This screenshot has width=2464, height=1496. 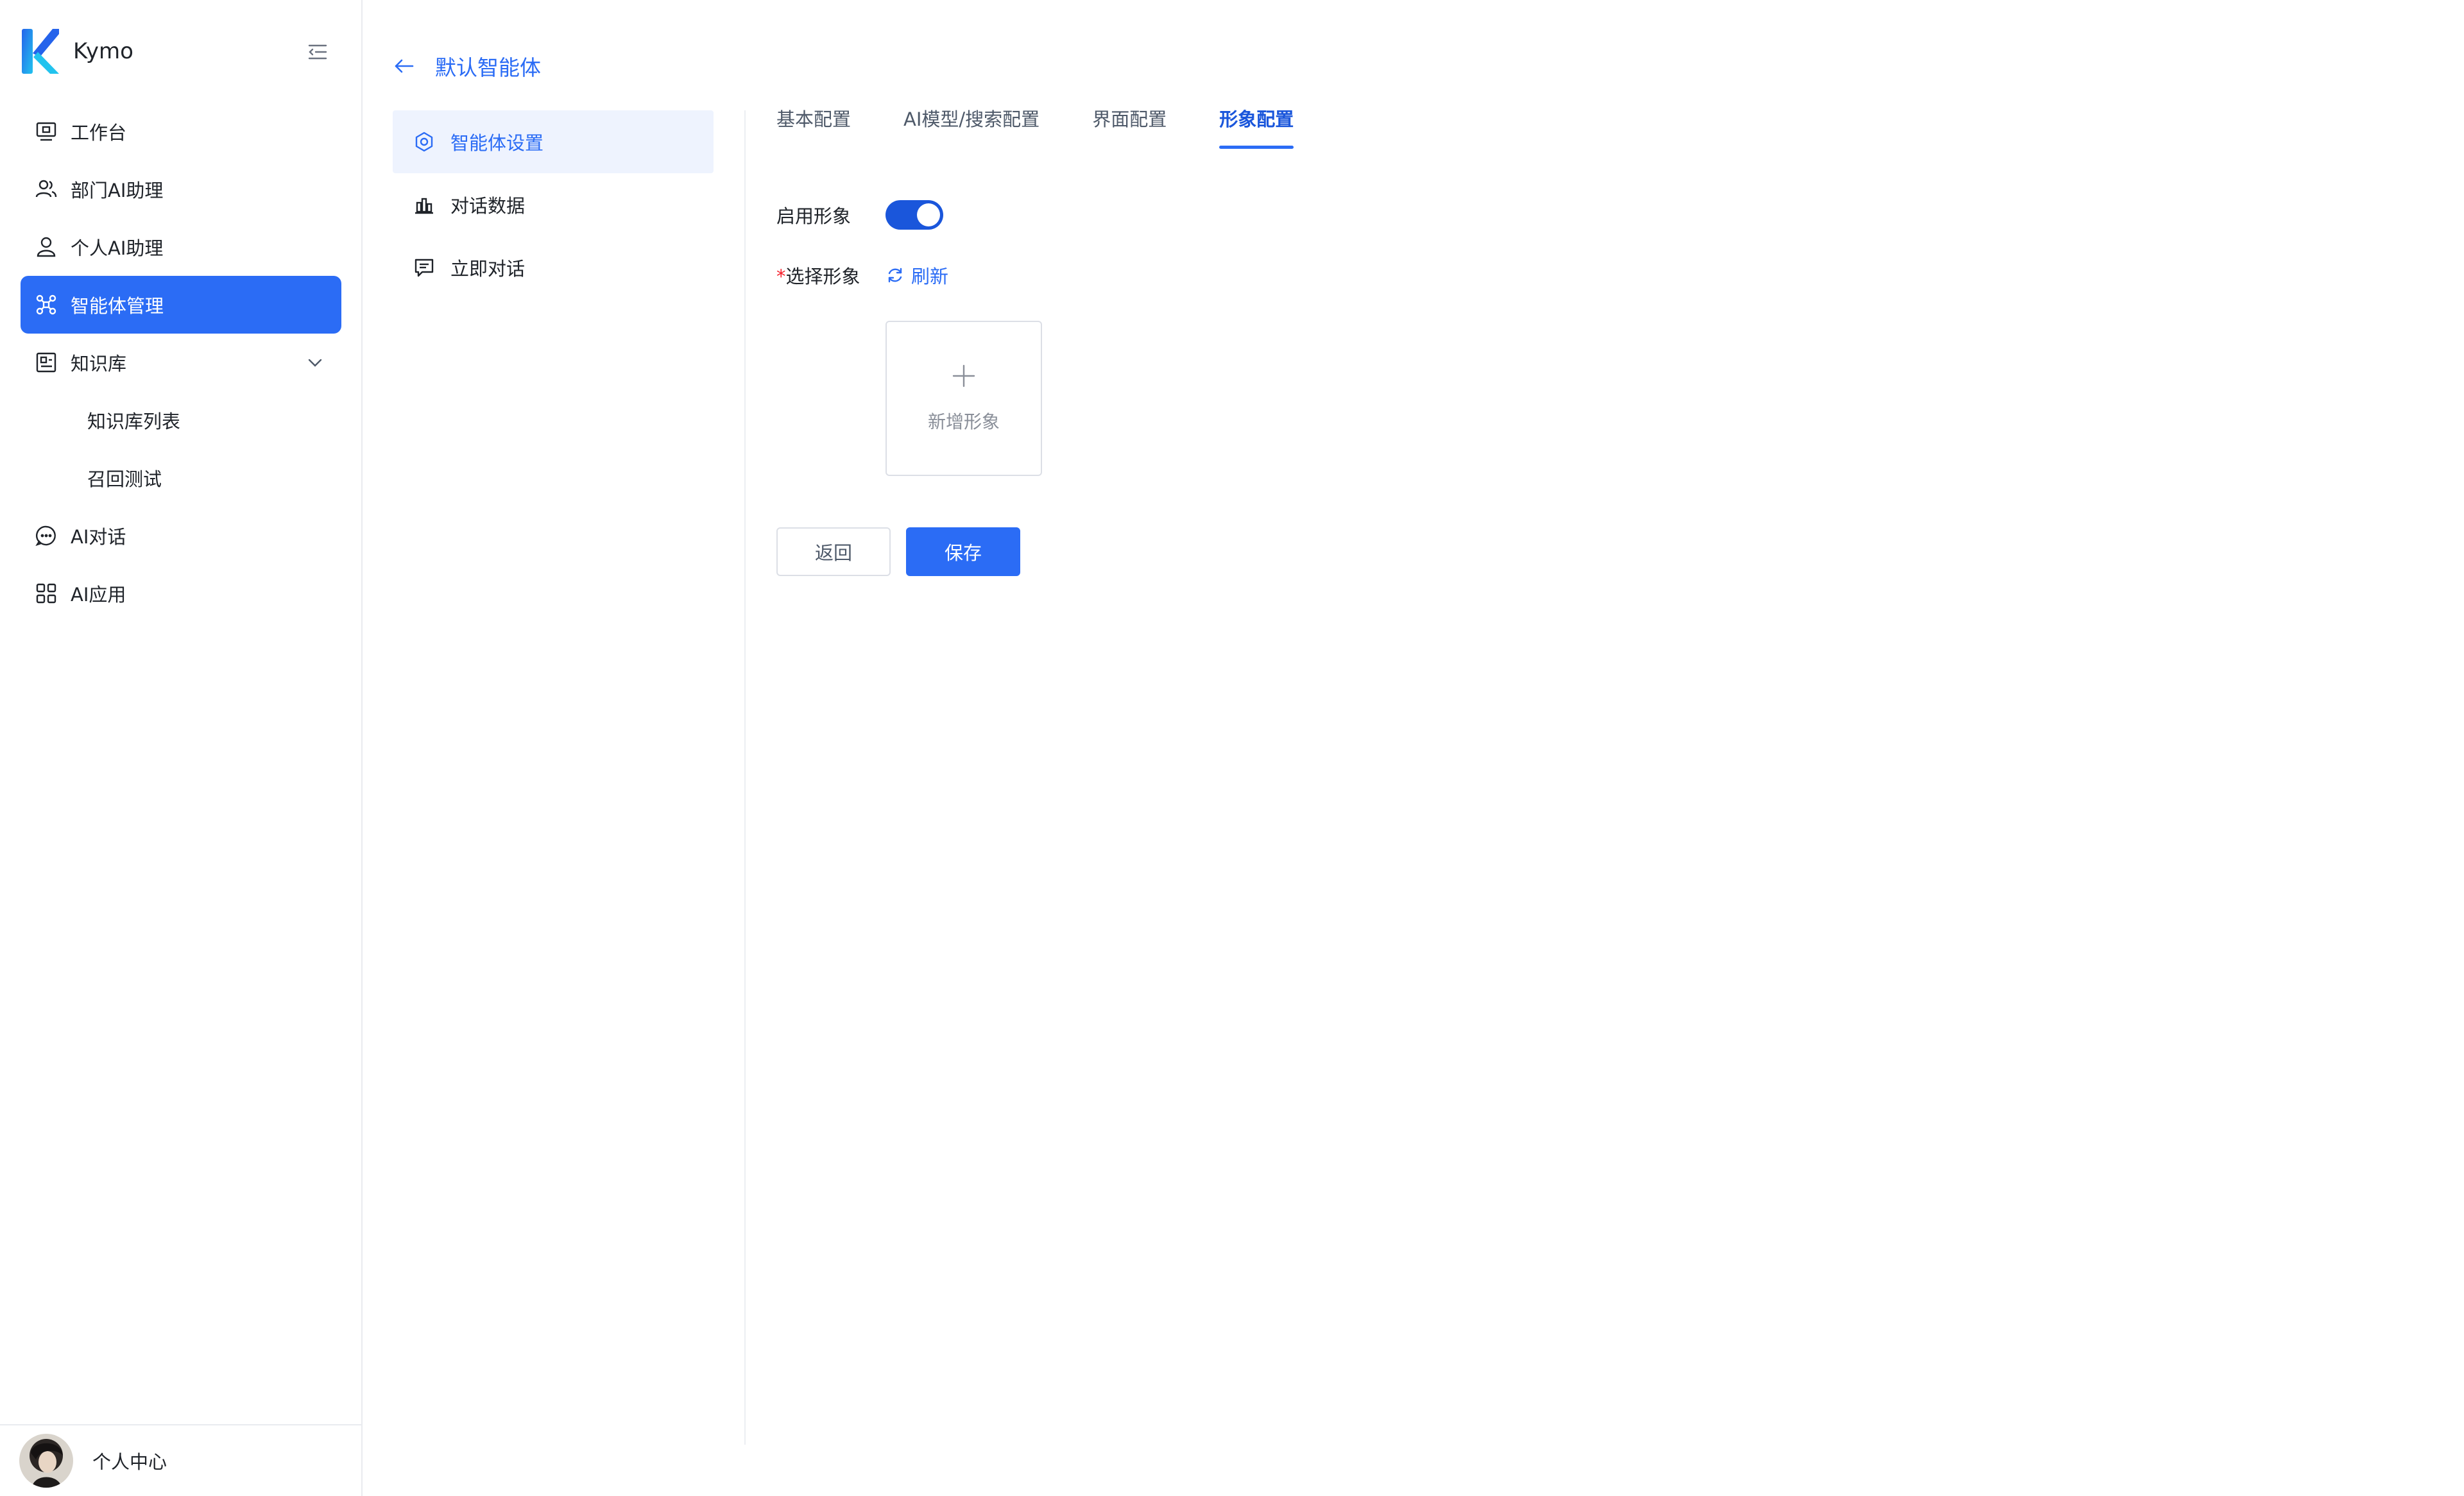 I want to click on agent-sub-menu: 智能体设置 对话数据 立即对话, so click(x=553, y=204).